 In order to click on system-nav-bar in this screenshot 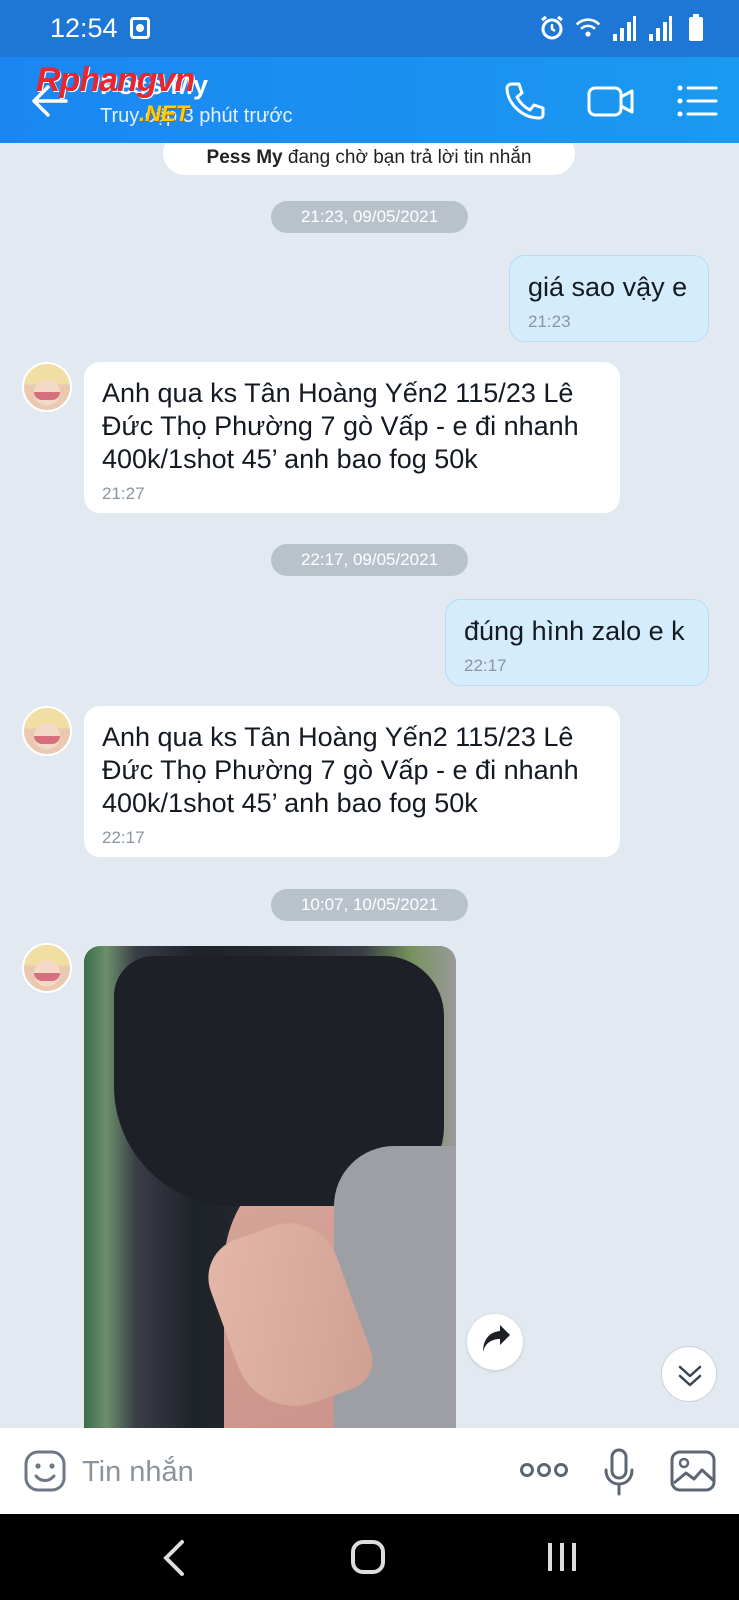, I will do `click(369, 1557)`.